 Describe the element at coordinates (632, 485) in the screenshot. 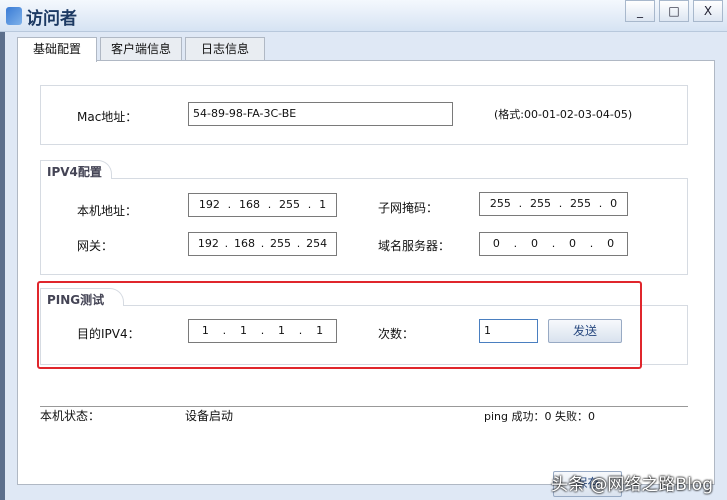

I see `watermark: 头条 @网络之路Blog` at that location.